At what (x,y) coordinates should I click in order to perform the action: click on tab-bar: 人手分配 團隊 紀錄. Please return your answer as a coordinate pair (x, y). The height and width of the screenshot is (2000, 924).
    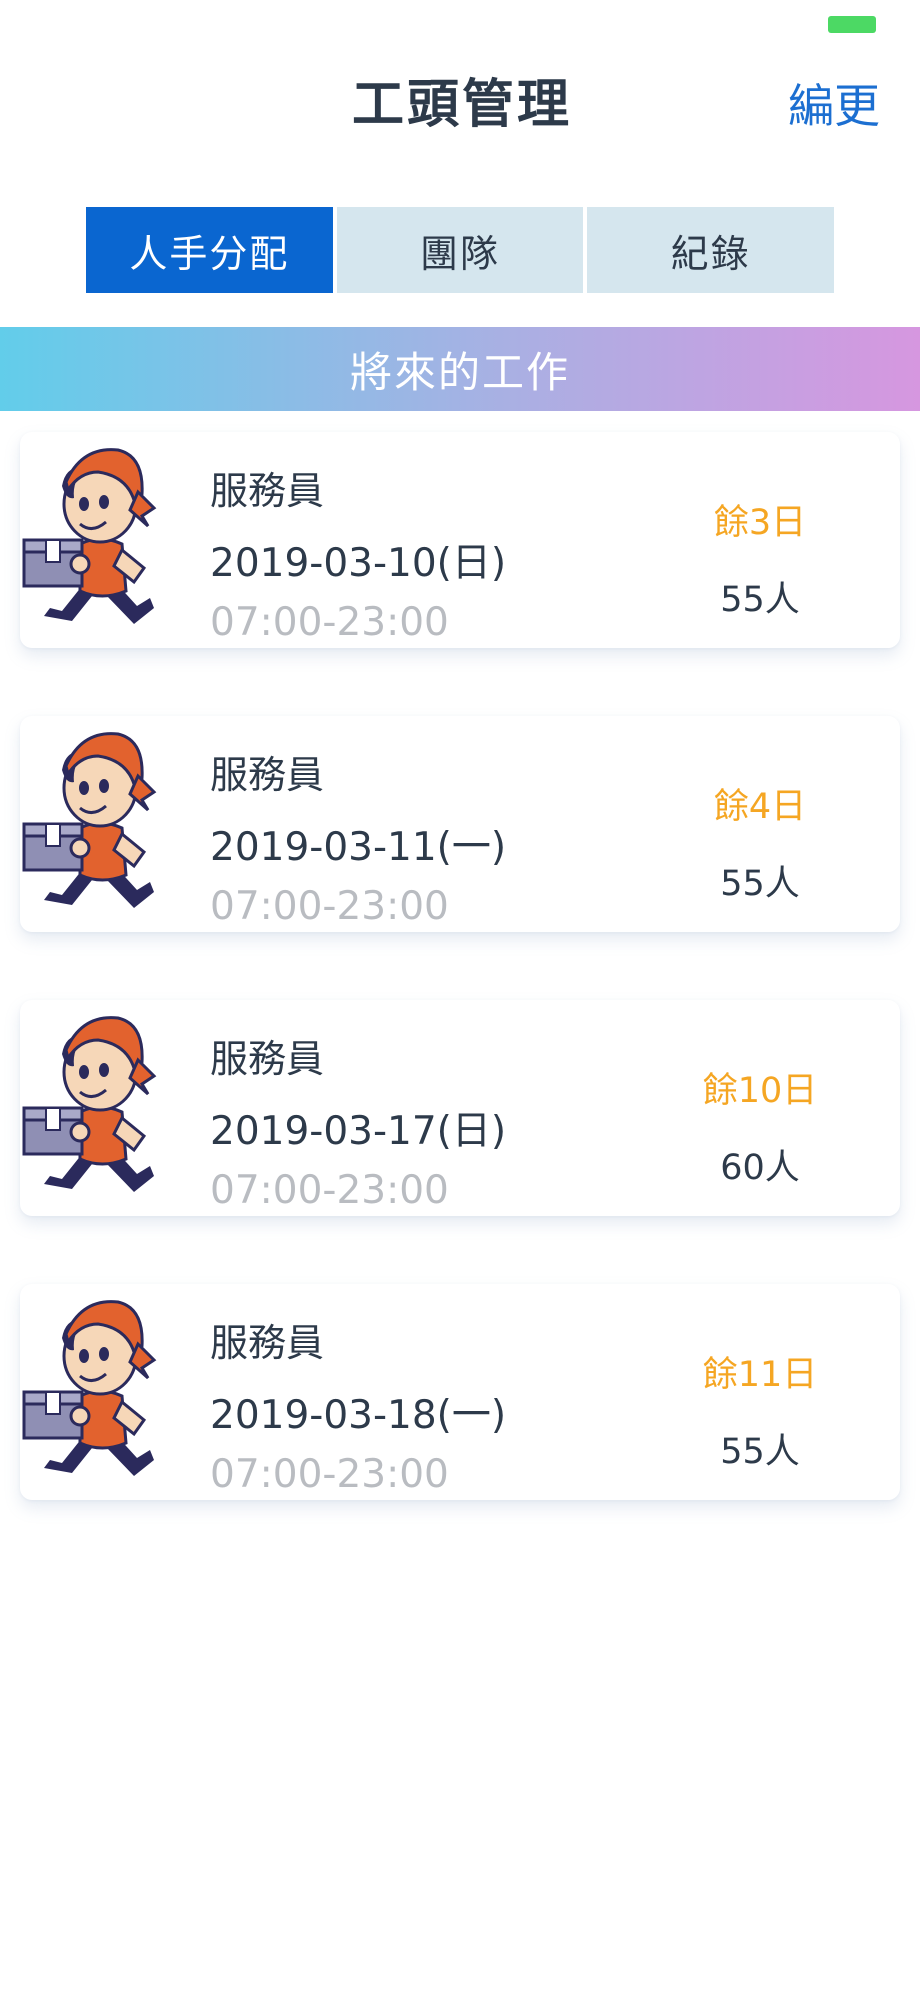
    Looking at the image, I should click on (460, 250).